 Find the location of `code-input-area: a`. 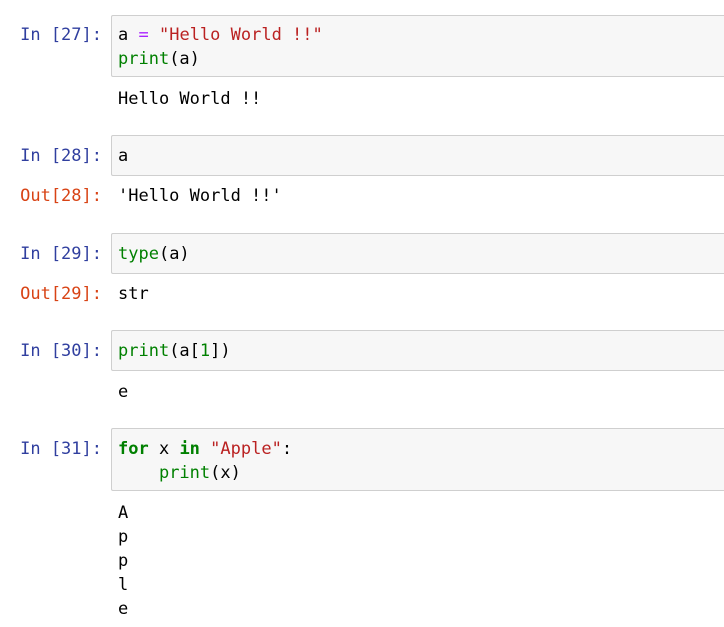

code-input-area: a is located at coordinates (417, 155).